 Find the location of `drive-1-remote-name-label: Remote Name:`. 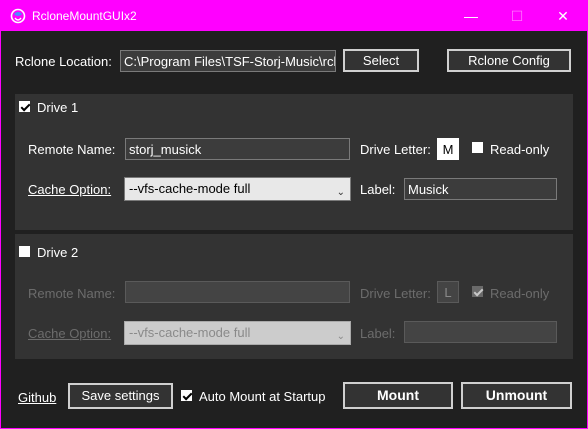

drive-1-remote-name-label: Remote Name: is located at coordinates (72, 149).